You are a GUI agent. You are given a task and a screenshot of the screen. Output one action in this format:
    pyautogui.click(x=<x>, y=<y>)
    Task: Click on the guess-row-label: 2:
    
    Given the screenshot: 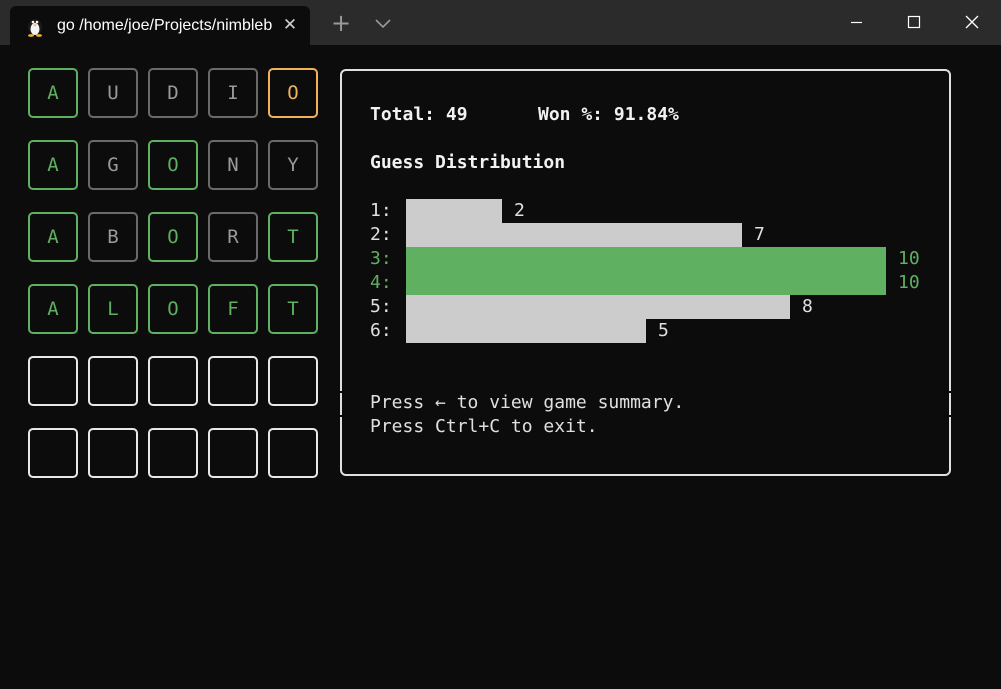 What is the action you would take?
    pyautogui.click(x=381, y=234)
    